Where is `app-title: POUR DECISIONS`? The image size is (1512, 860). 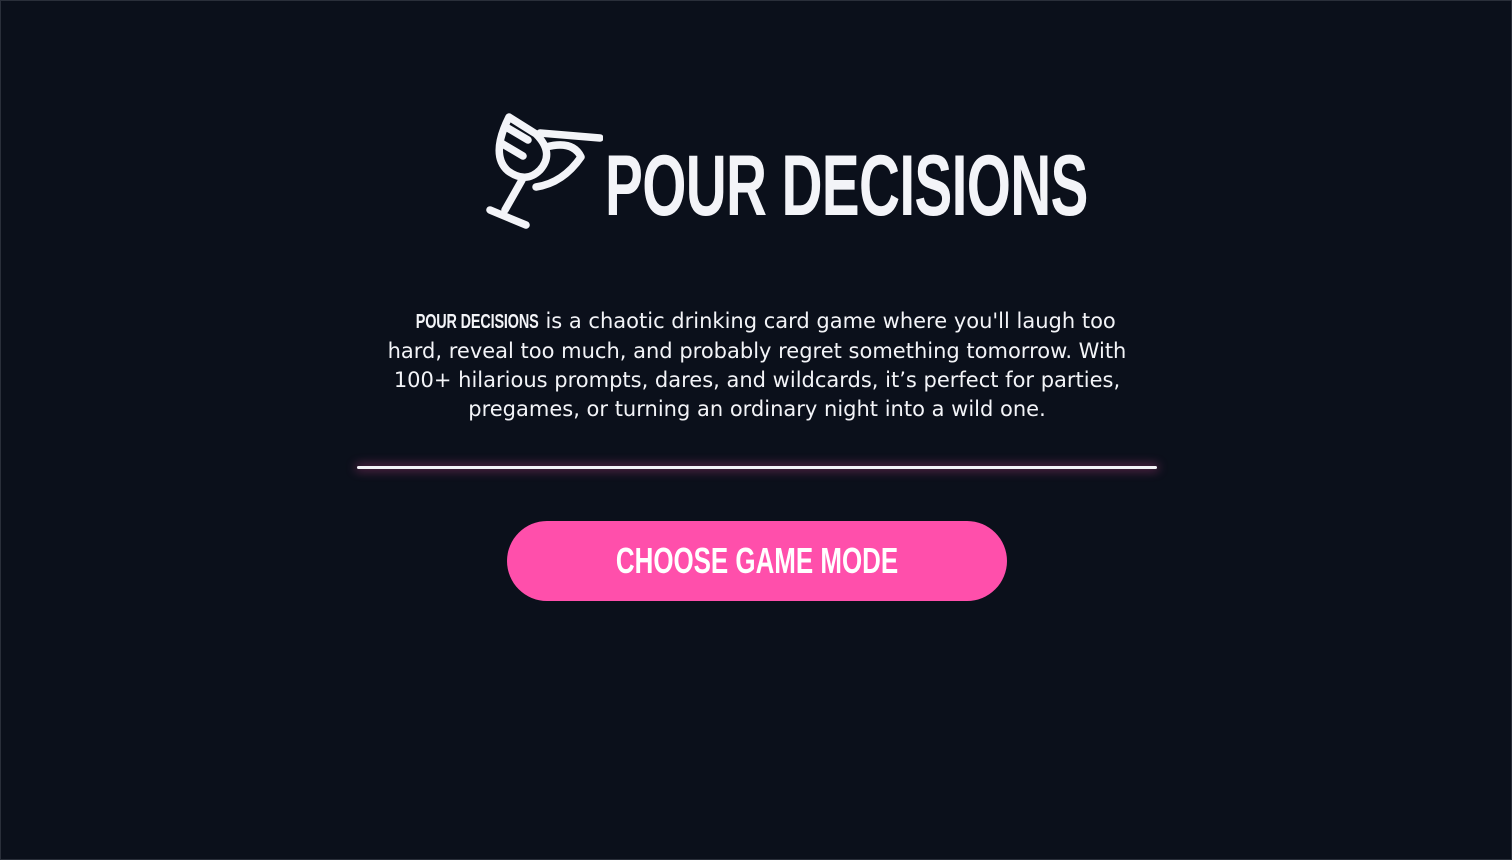
app-title: POUR DECISIONS is located at coordinates (846, 186).